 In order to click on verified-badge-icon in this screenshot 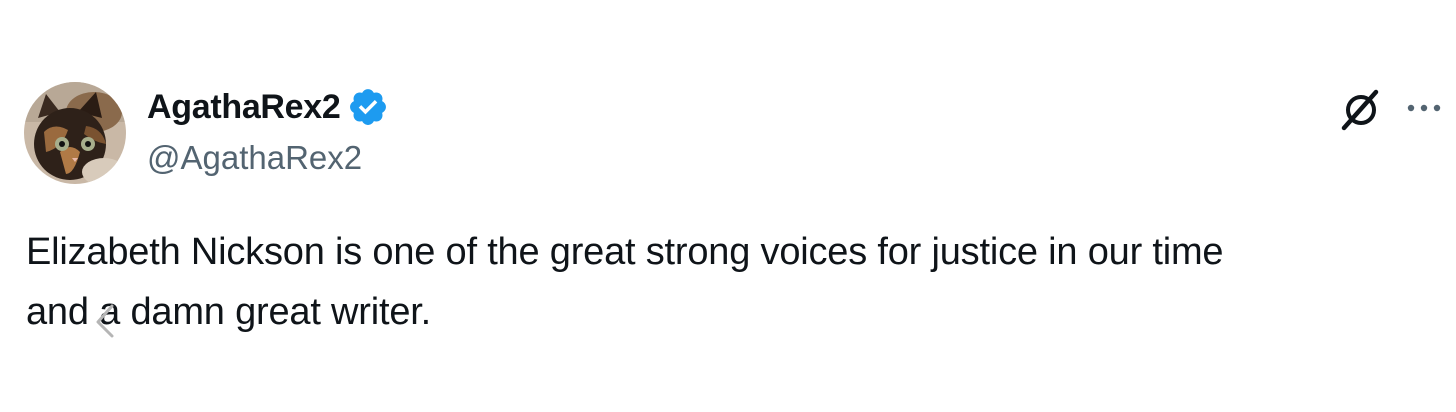, I will do `click(368, 107)`.